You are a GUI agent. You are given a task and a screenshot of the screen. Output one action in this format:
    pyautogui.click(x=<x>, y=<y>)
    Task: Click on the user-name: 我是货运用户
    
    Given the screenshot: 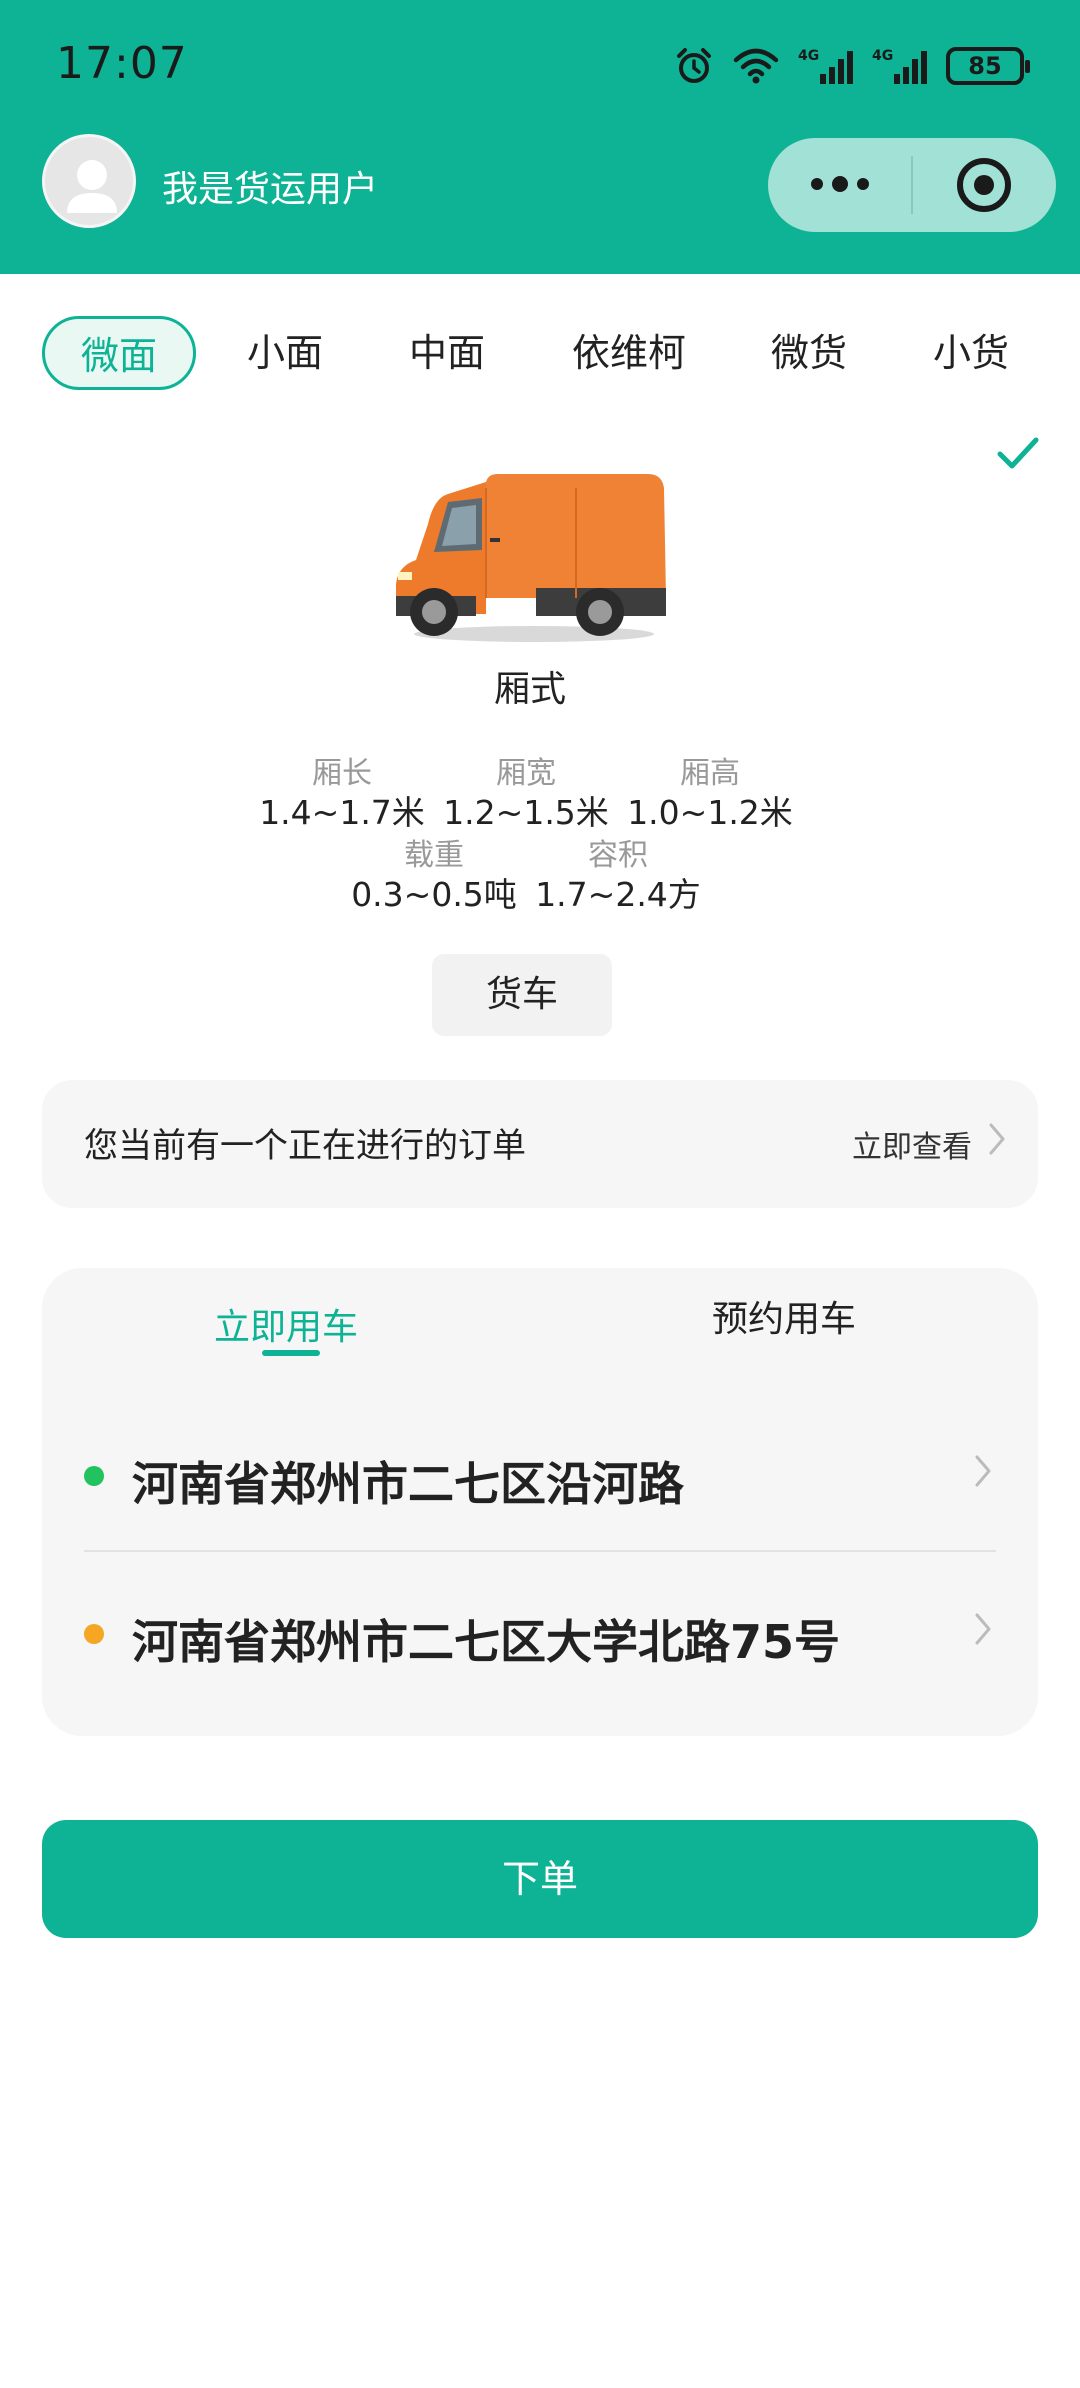 What is the action you would take?
    pyautogui.click(x=270, y=189)
    